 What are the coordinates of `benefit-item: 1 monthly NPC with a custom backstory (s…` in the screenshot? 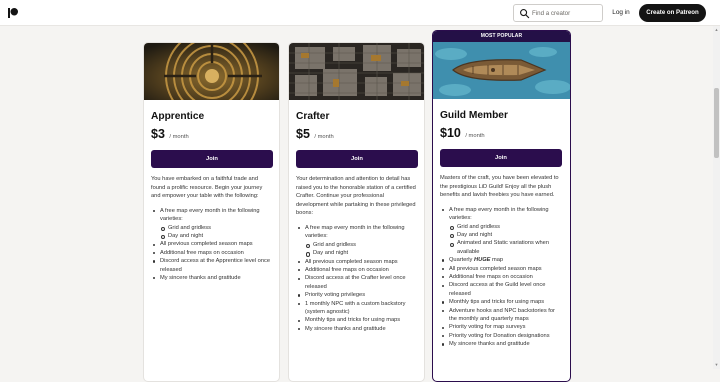 It's located at (356, 308).